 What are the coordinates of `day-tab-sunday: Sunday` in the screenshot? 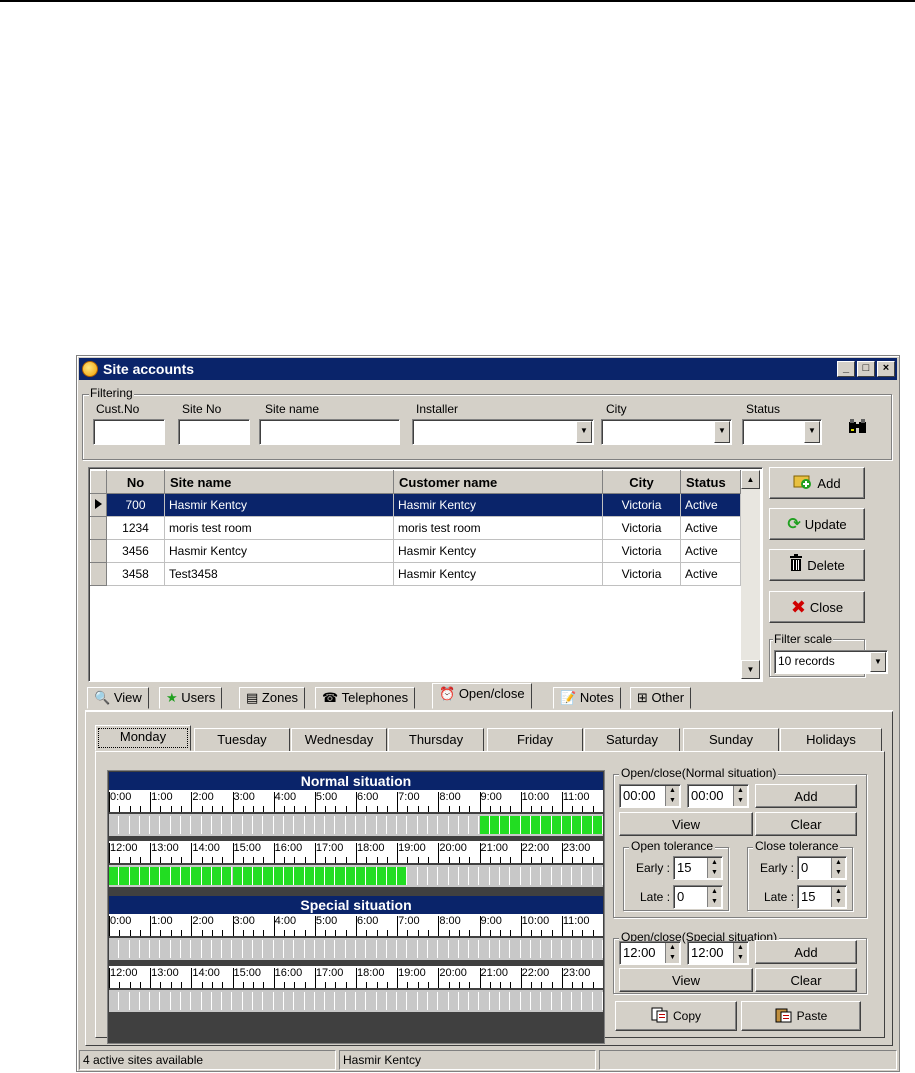 It's located at (731, 740).